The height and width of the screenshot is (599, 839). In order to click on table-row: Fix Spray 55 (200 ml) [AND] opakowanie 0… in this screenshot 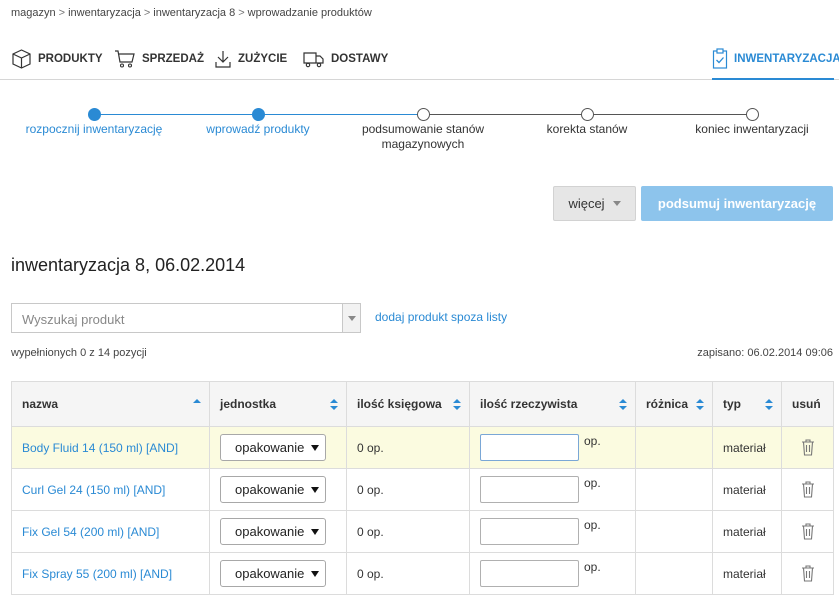, I will do `click(422, 573)`.